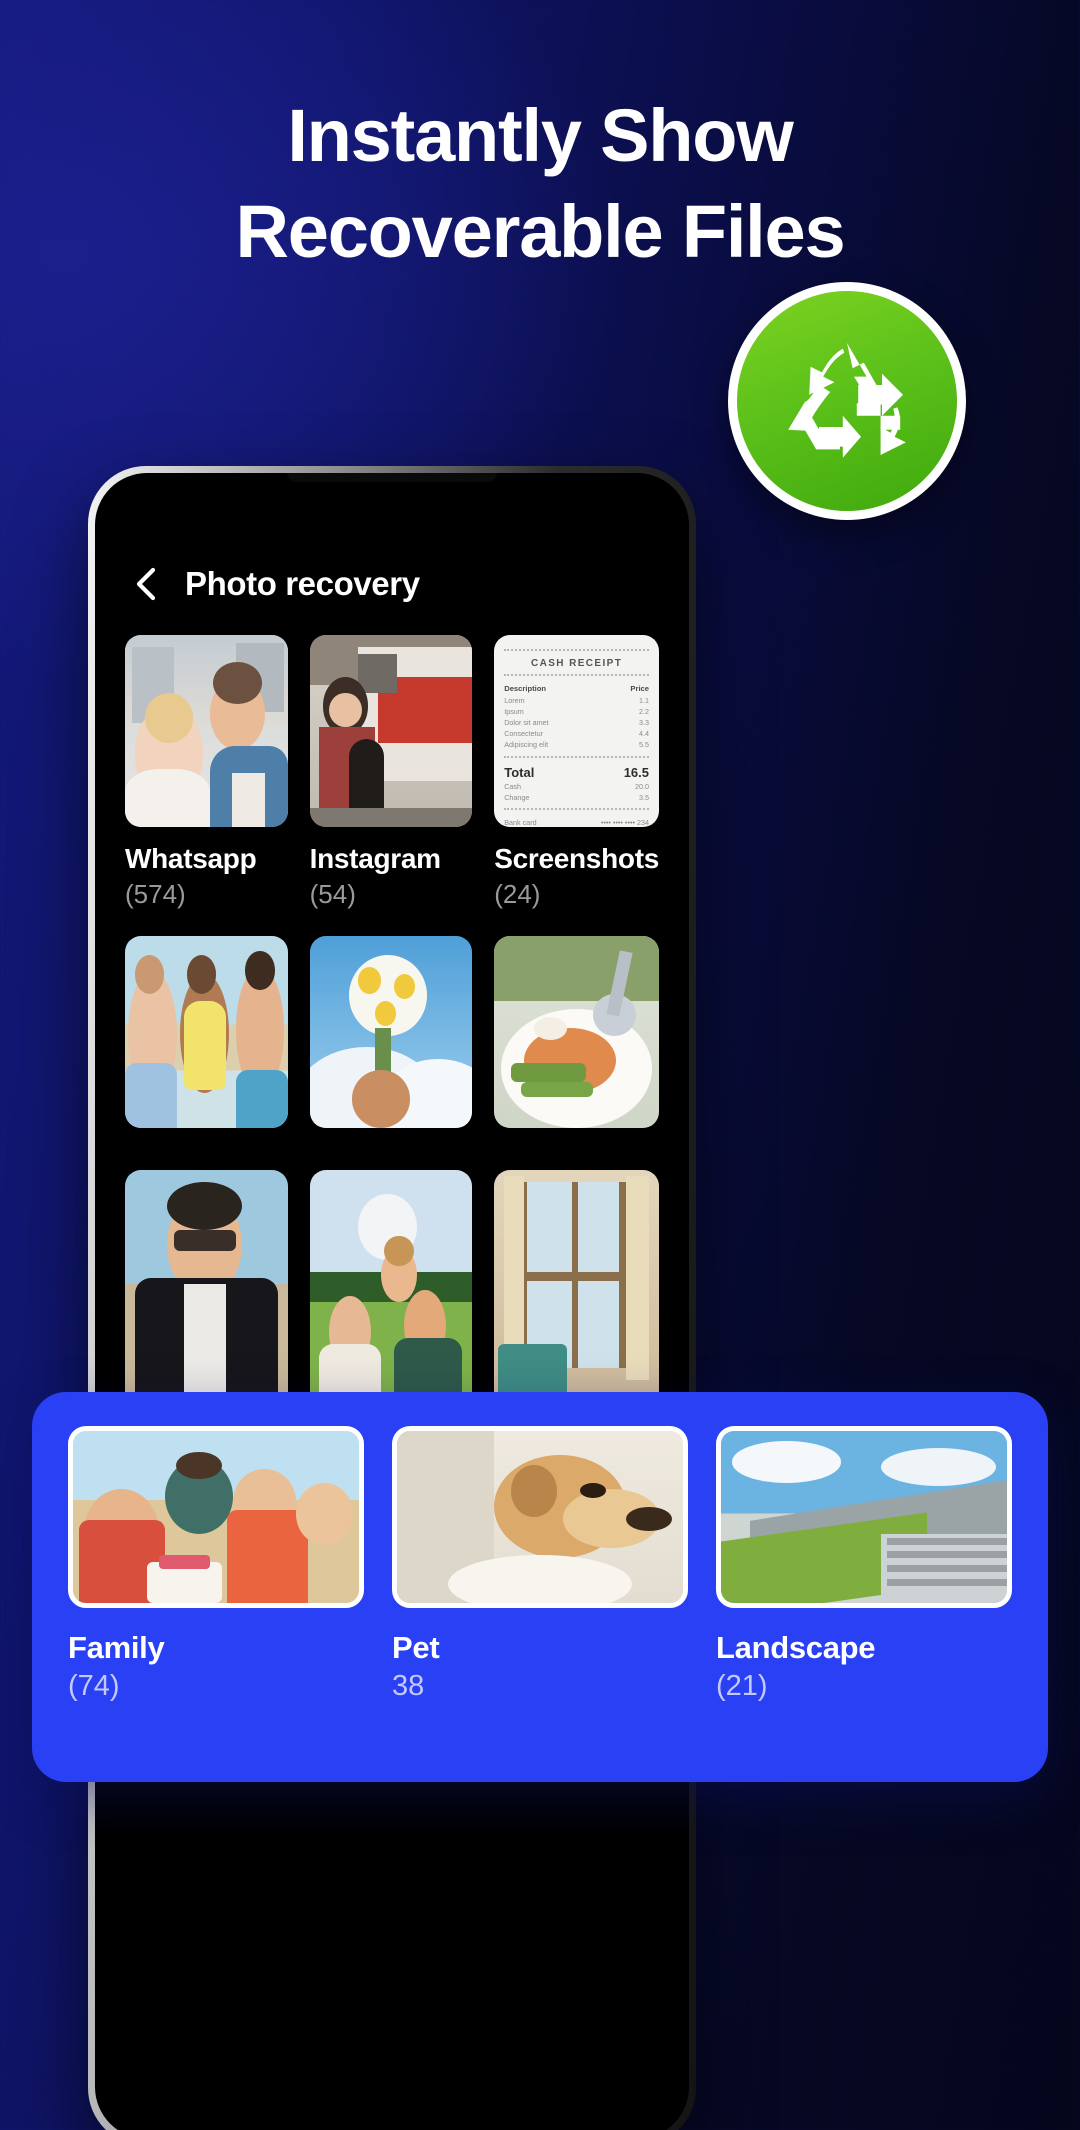 The height and width of the screenshot is (2130, 1080). I want to click on highlight-item-family: Family (74), so click(216, 1564).